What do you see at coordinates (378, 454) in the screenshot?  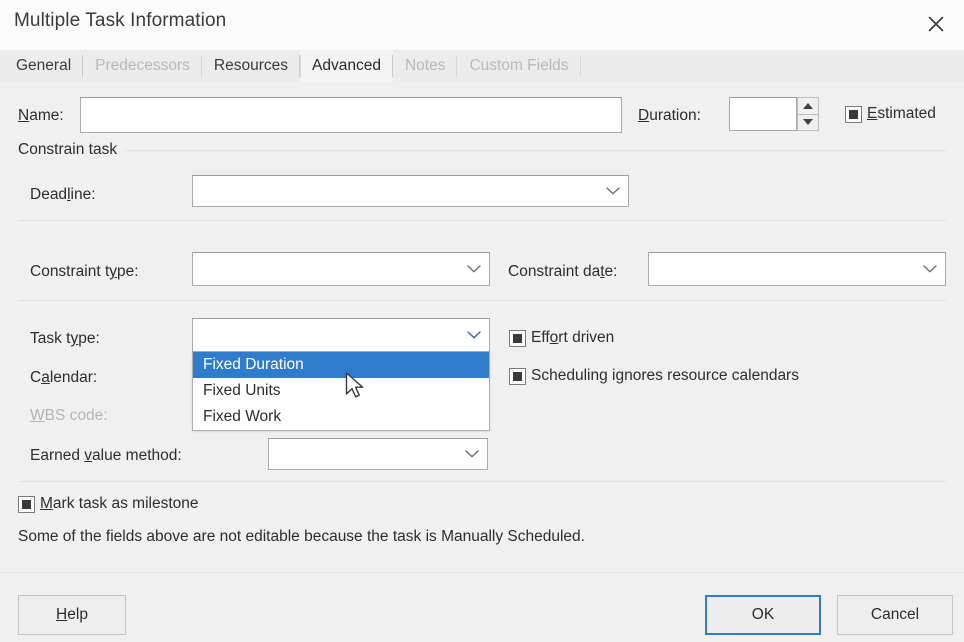 I see `earned-value-method-combobox` at bounding box center [378, 454].